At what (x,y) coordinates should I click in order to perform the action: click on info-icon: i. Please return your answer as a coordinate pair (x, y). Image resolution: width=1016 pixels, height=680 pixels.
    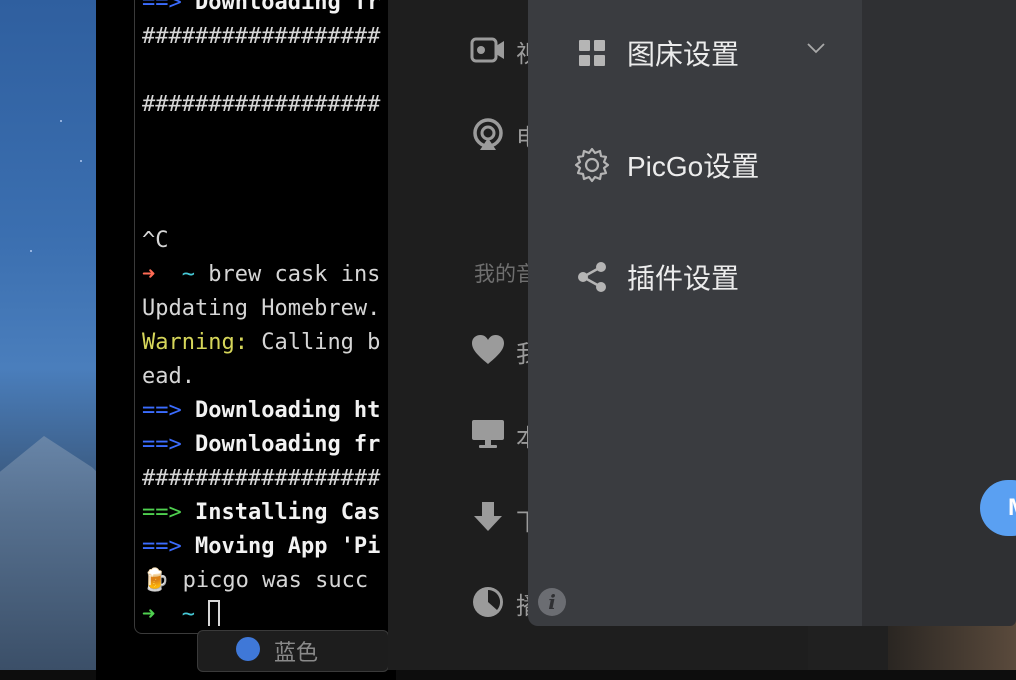
    Looking at the image, I should click on (552, 602).